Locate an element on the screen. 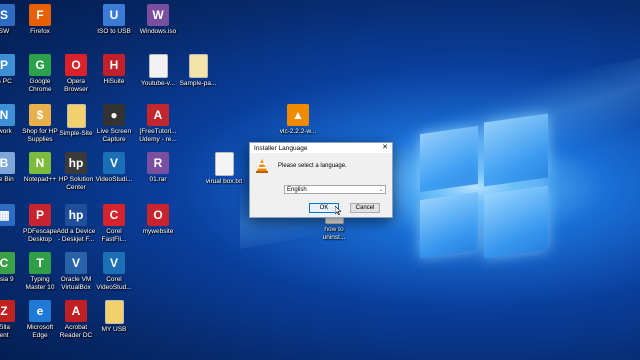  desktop-icon-image: Z is located at coordinates (7, 311).